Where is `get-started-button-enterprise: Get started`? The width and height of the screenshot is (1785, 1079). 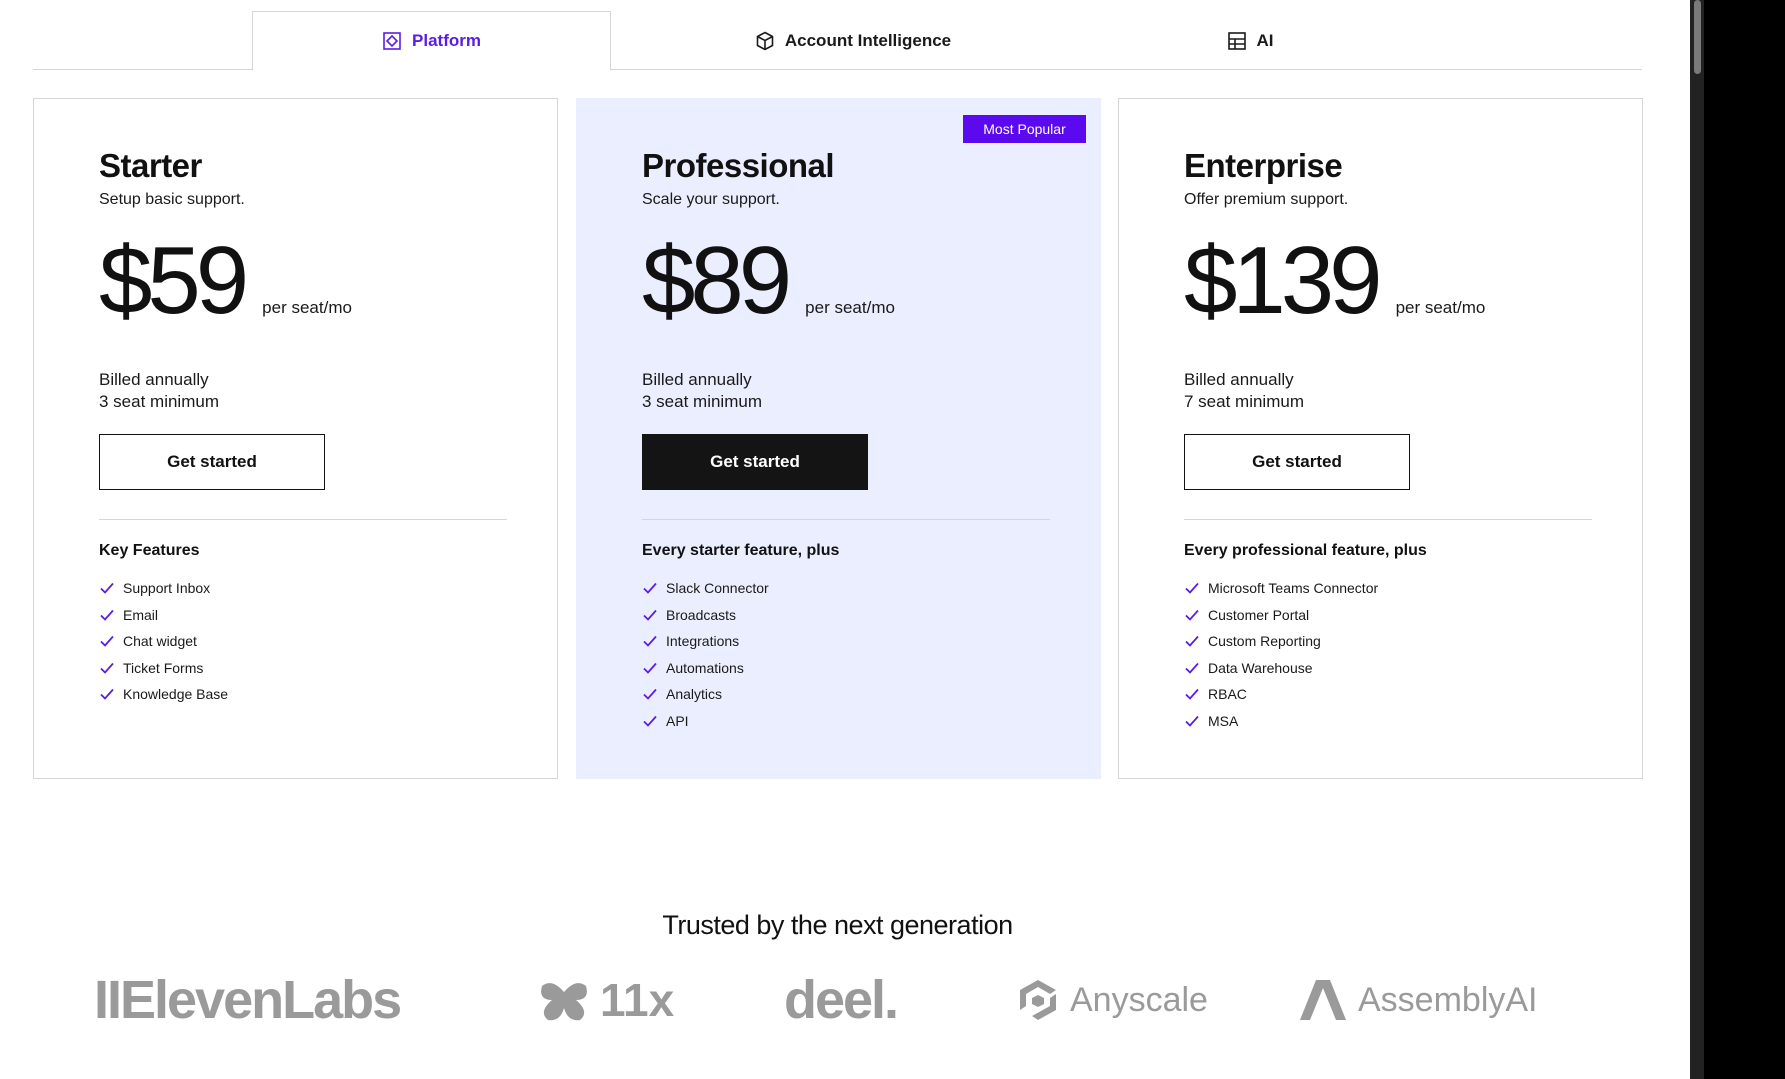
get-started-button-enterprise: Get started is located at coordinates (1297, 462).